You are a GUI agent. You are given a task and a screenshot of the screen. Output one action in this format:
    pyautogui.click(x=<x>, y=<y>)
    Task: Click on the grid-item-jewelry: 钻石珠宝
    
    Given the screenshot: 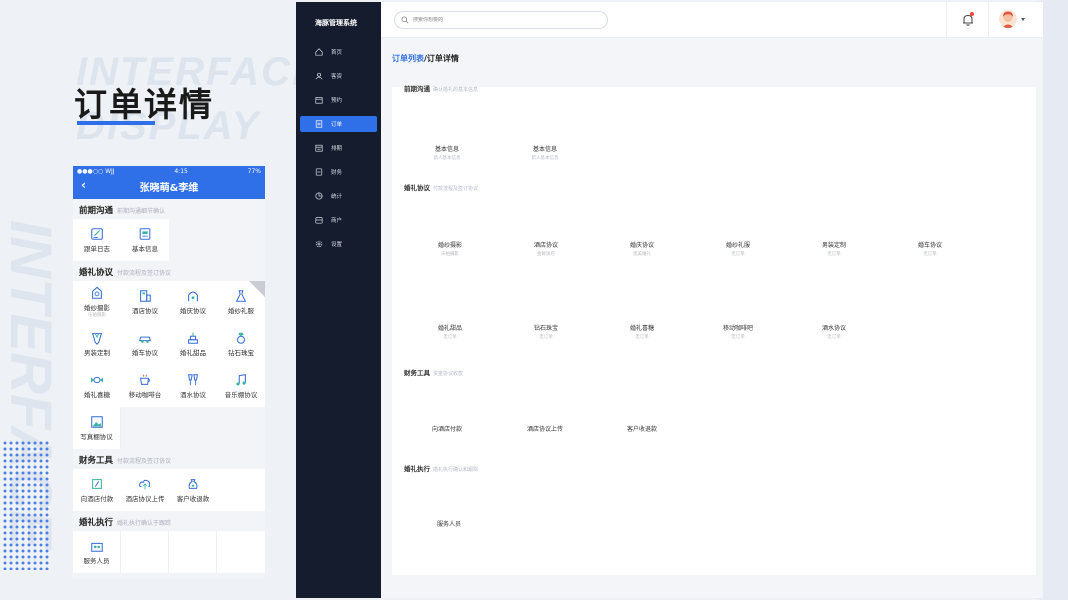 What is the action you would take?
    pyautogui.click(x=241, y=344)
    